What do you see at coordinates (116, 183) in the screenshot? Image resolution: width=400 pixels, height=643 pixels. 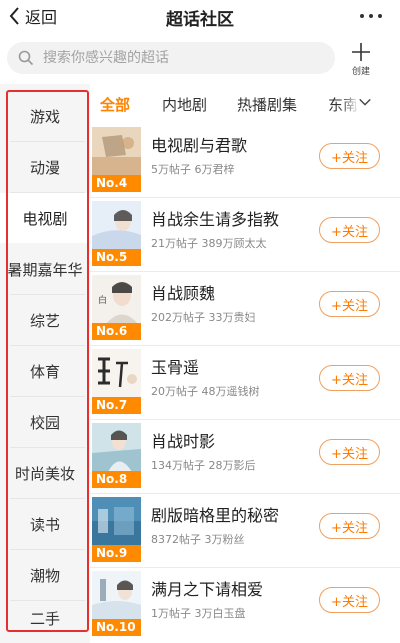 I see `rank-badge: No.4` at bounding box center [116, 183].